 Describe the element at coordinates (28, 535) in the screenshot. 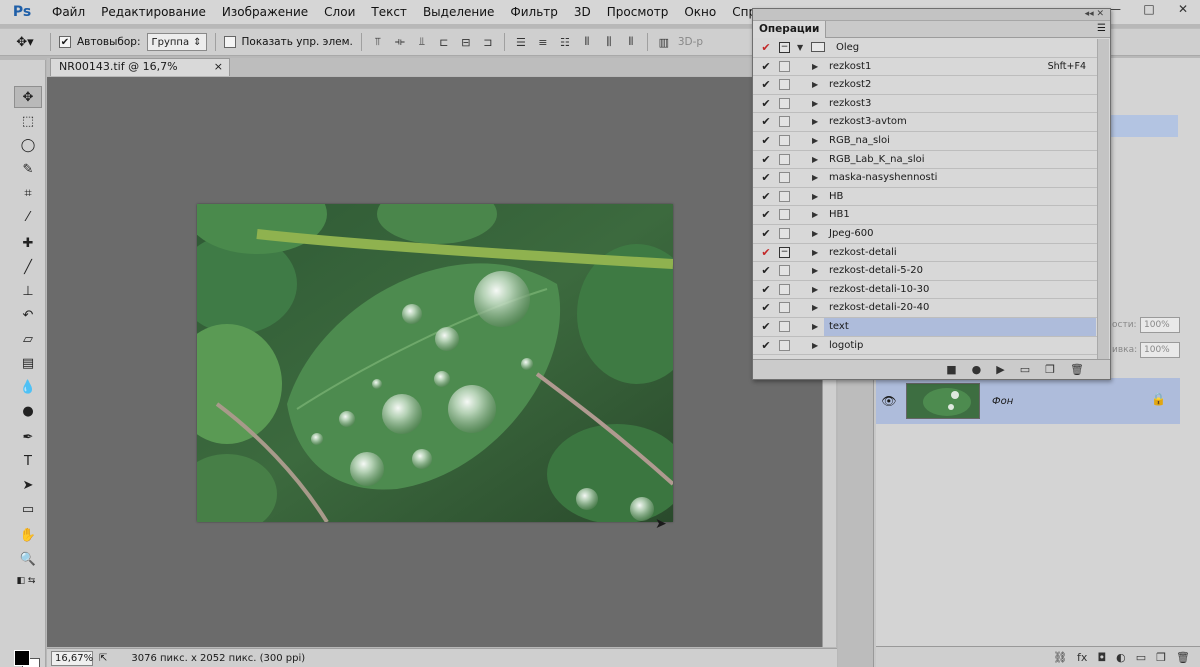

I see `hand-tool-icon: ✋` at that location.